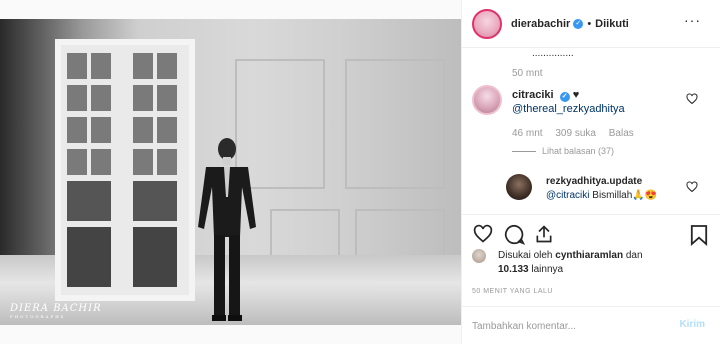 The image size is (720, 344). What do you see at coordinates (699, 235) in the screenshot?
I see `save-bookmark-icon` at bounding box center [699, 235].